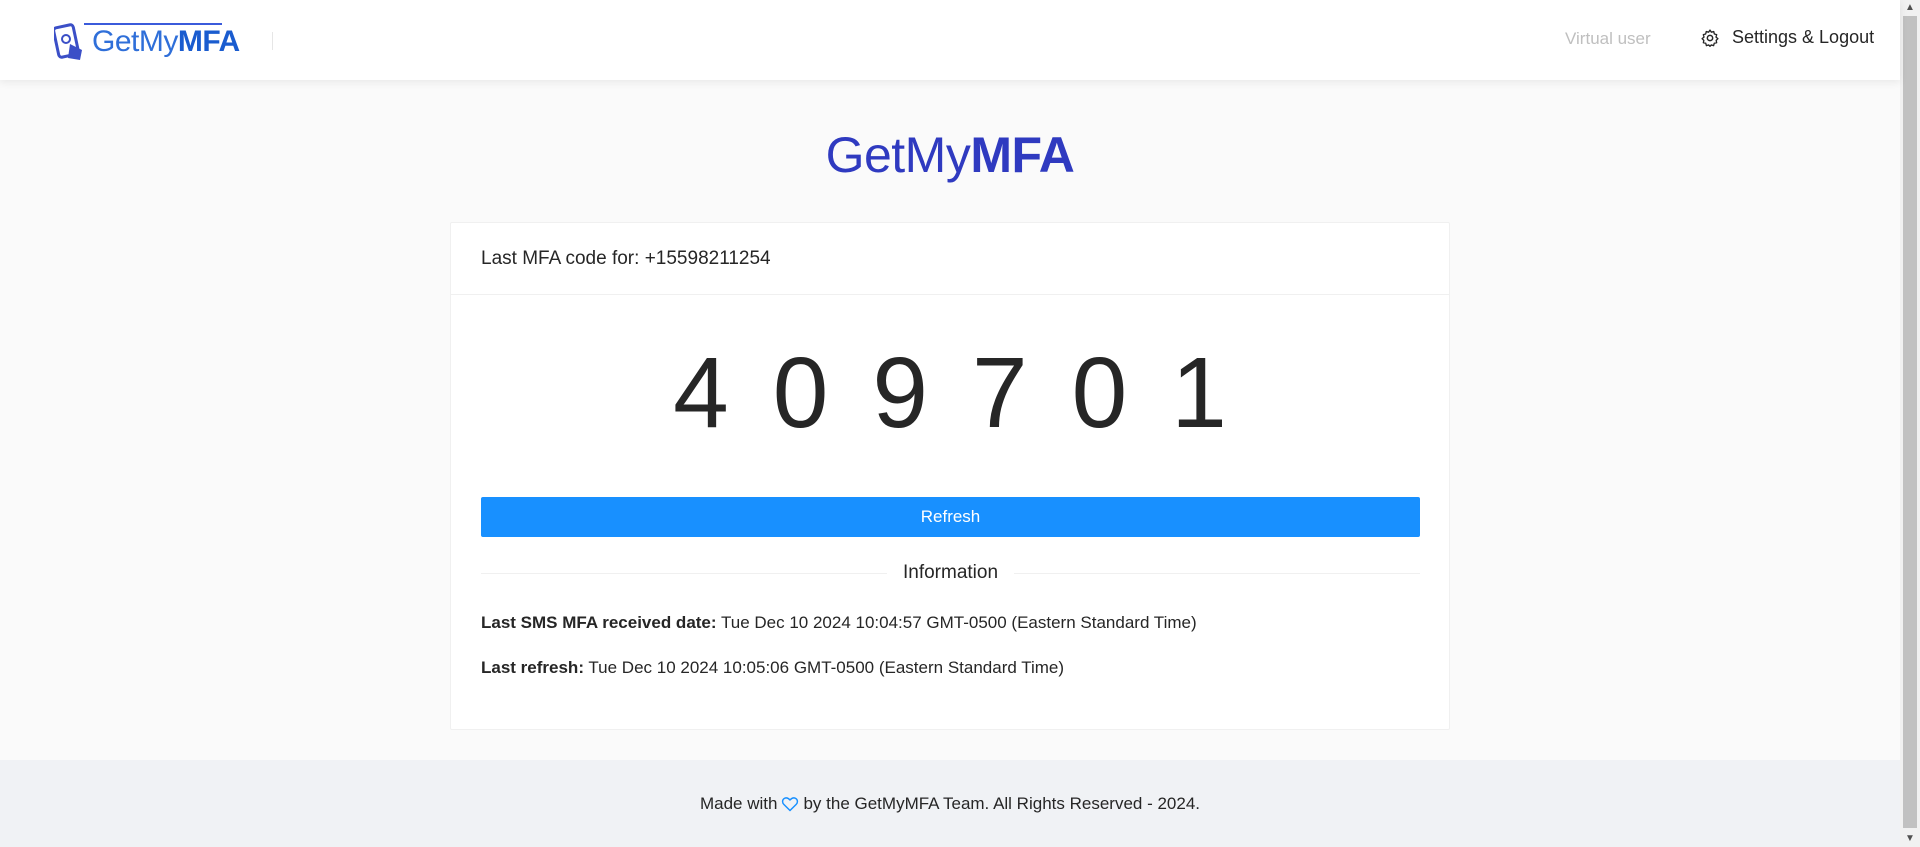  Describe the element at coordinates (738, 803) in the screenshot. I see `footer-made-with: Made with` at that location.